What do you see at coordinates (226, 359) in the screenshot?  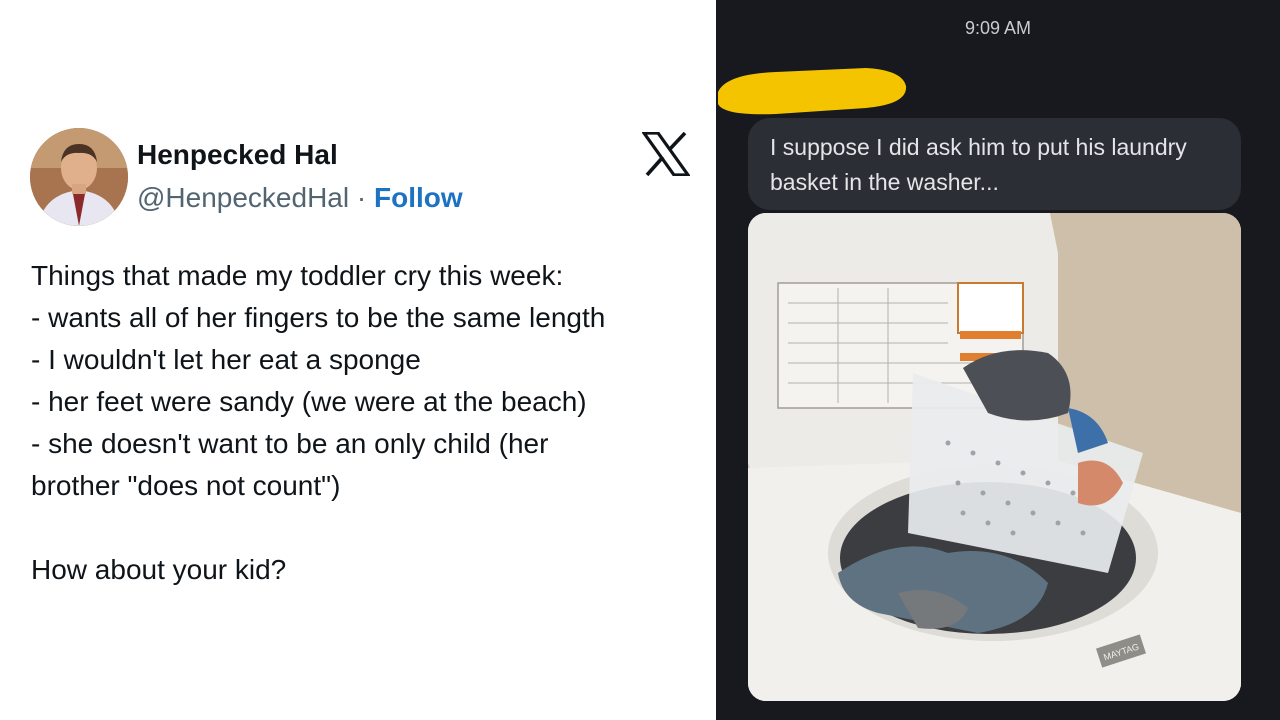 I see `tweet-line: - I wouldn't let her eat a sponge` at bounding box center [226, 359].